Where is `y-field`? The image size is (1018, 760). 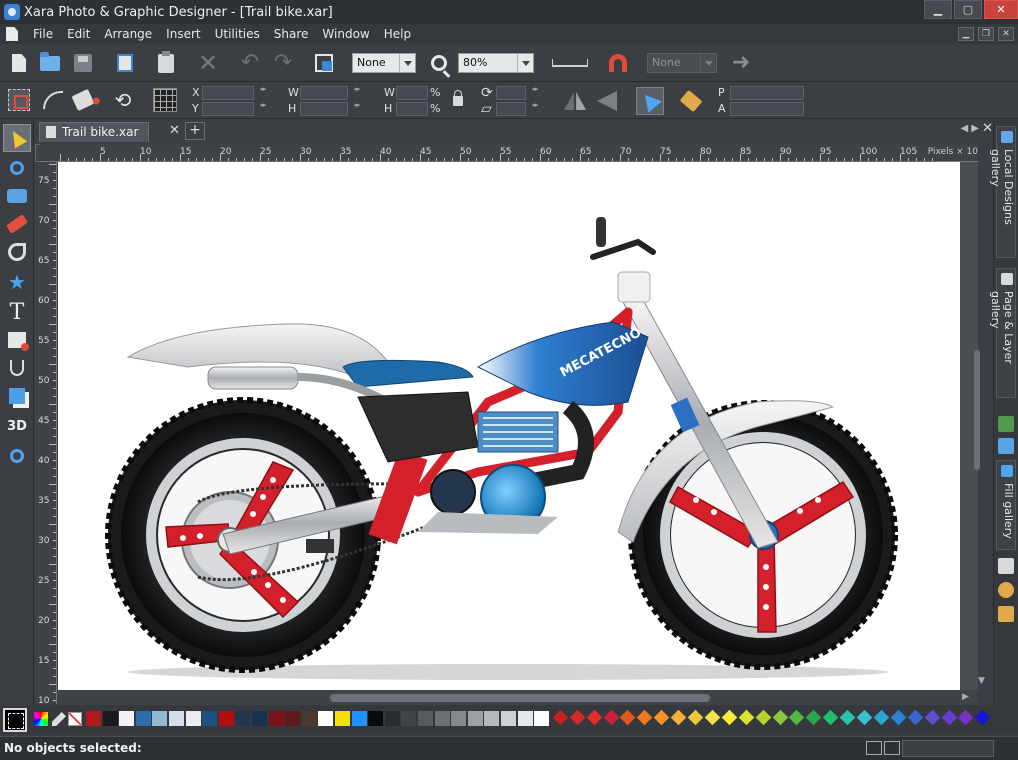
y-field is located at coordinates (228, 109).